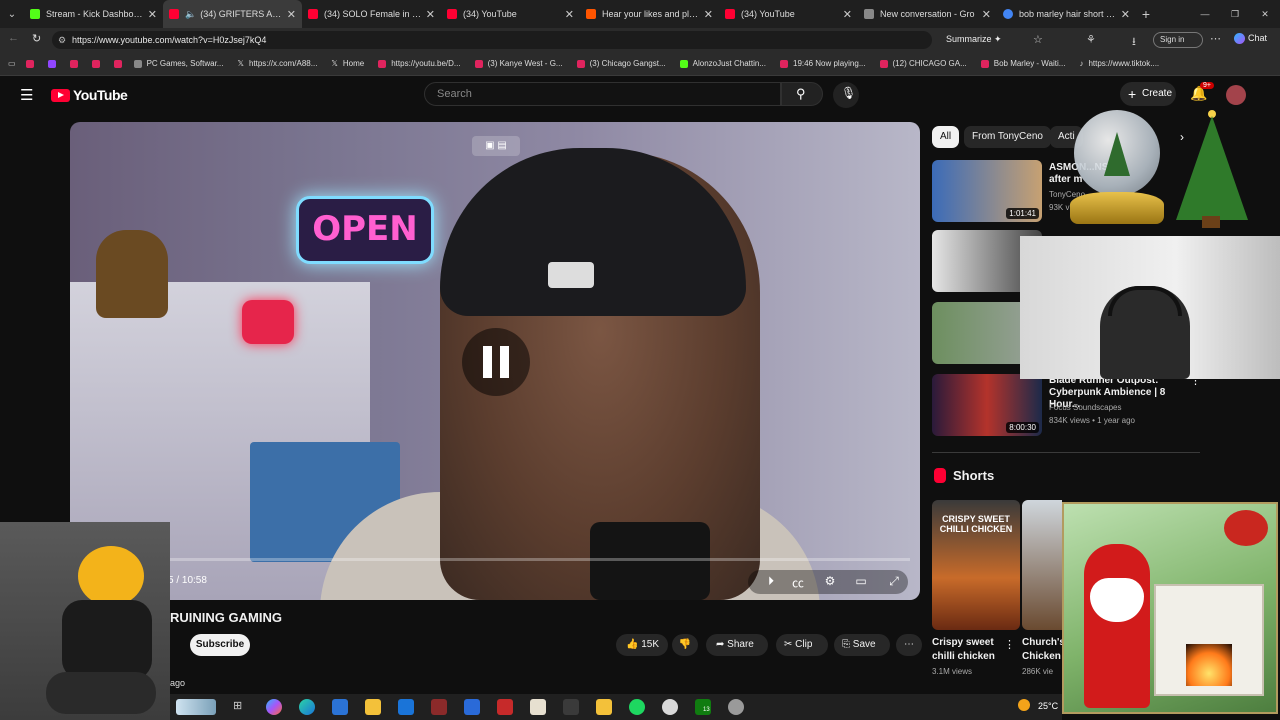 The height and width of the screenshot is (720, 1280). Describe the element at coordinates (987, 405) in the screenshot. I see `recommendation-thumbnail: 8:00:30` at that location.